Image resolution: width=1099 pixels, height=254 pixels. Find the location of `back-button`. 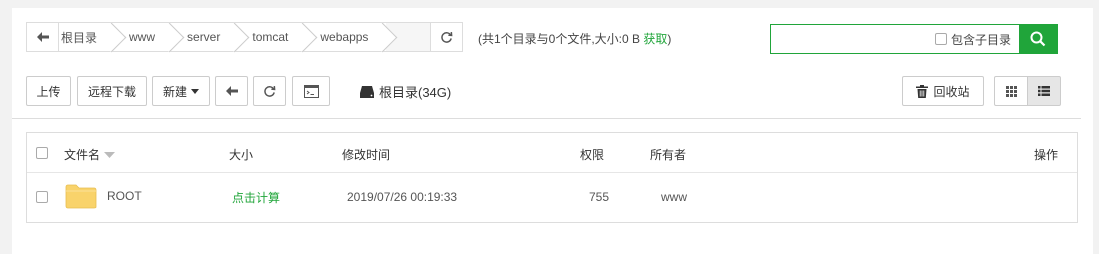

back-button is located at coordinates (43, 37).